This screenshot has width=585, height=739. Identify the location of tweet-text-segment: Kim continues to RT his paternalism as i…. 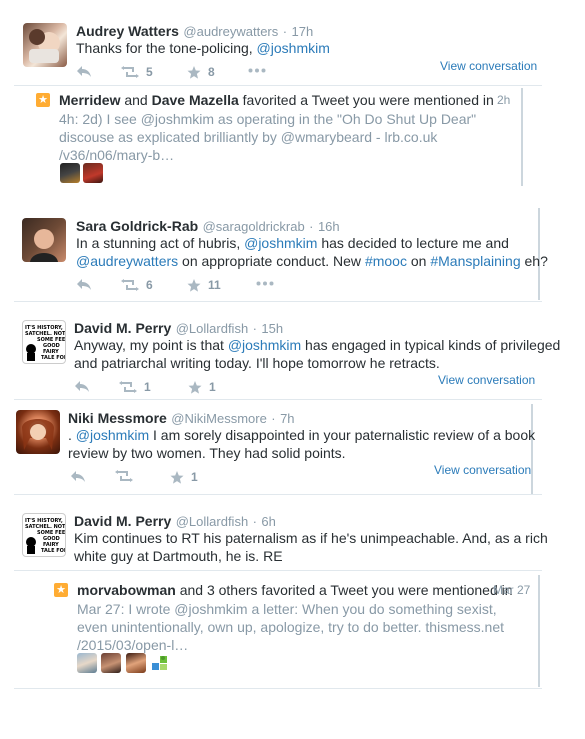
(311, 538).